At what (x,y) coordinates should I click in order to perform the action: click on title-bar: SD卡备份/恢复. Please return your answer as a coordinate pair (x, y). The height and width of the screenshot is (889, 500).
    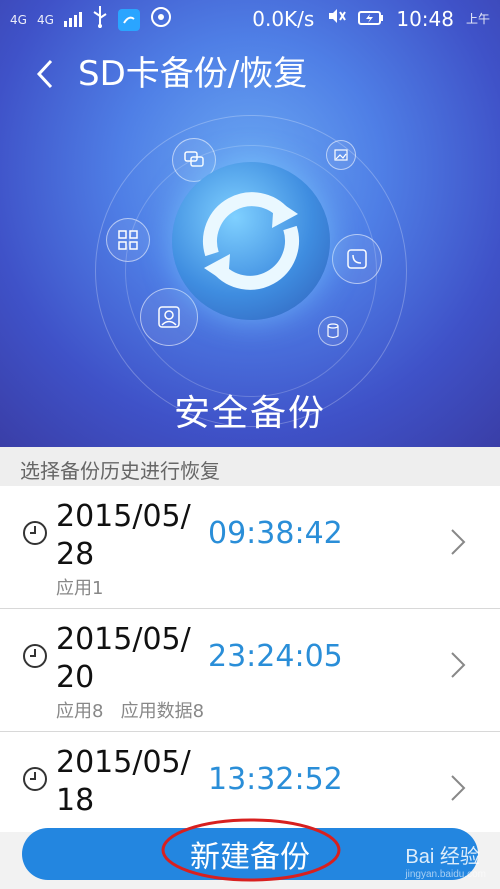
    Looking at the image, I should click on (250, 76).